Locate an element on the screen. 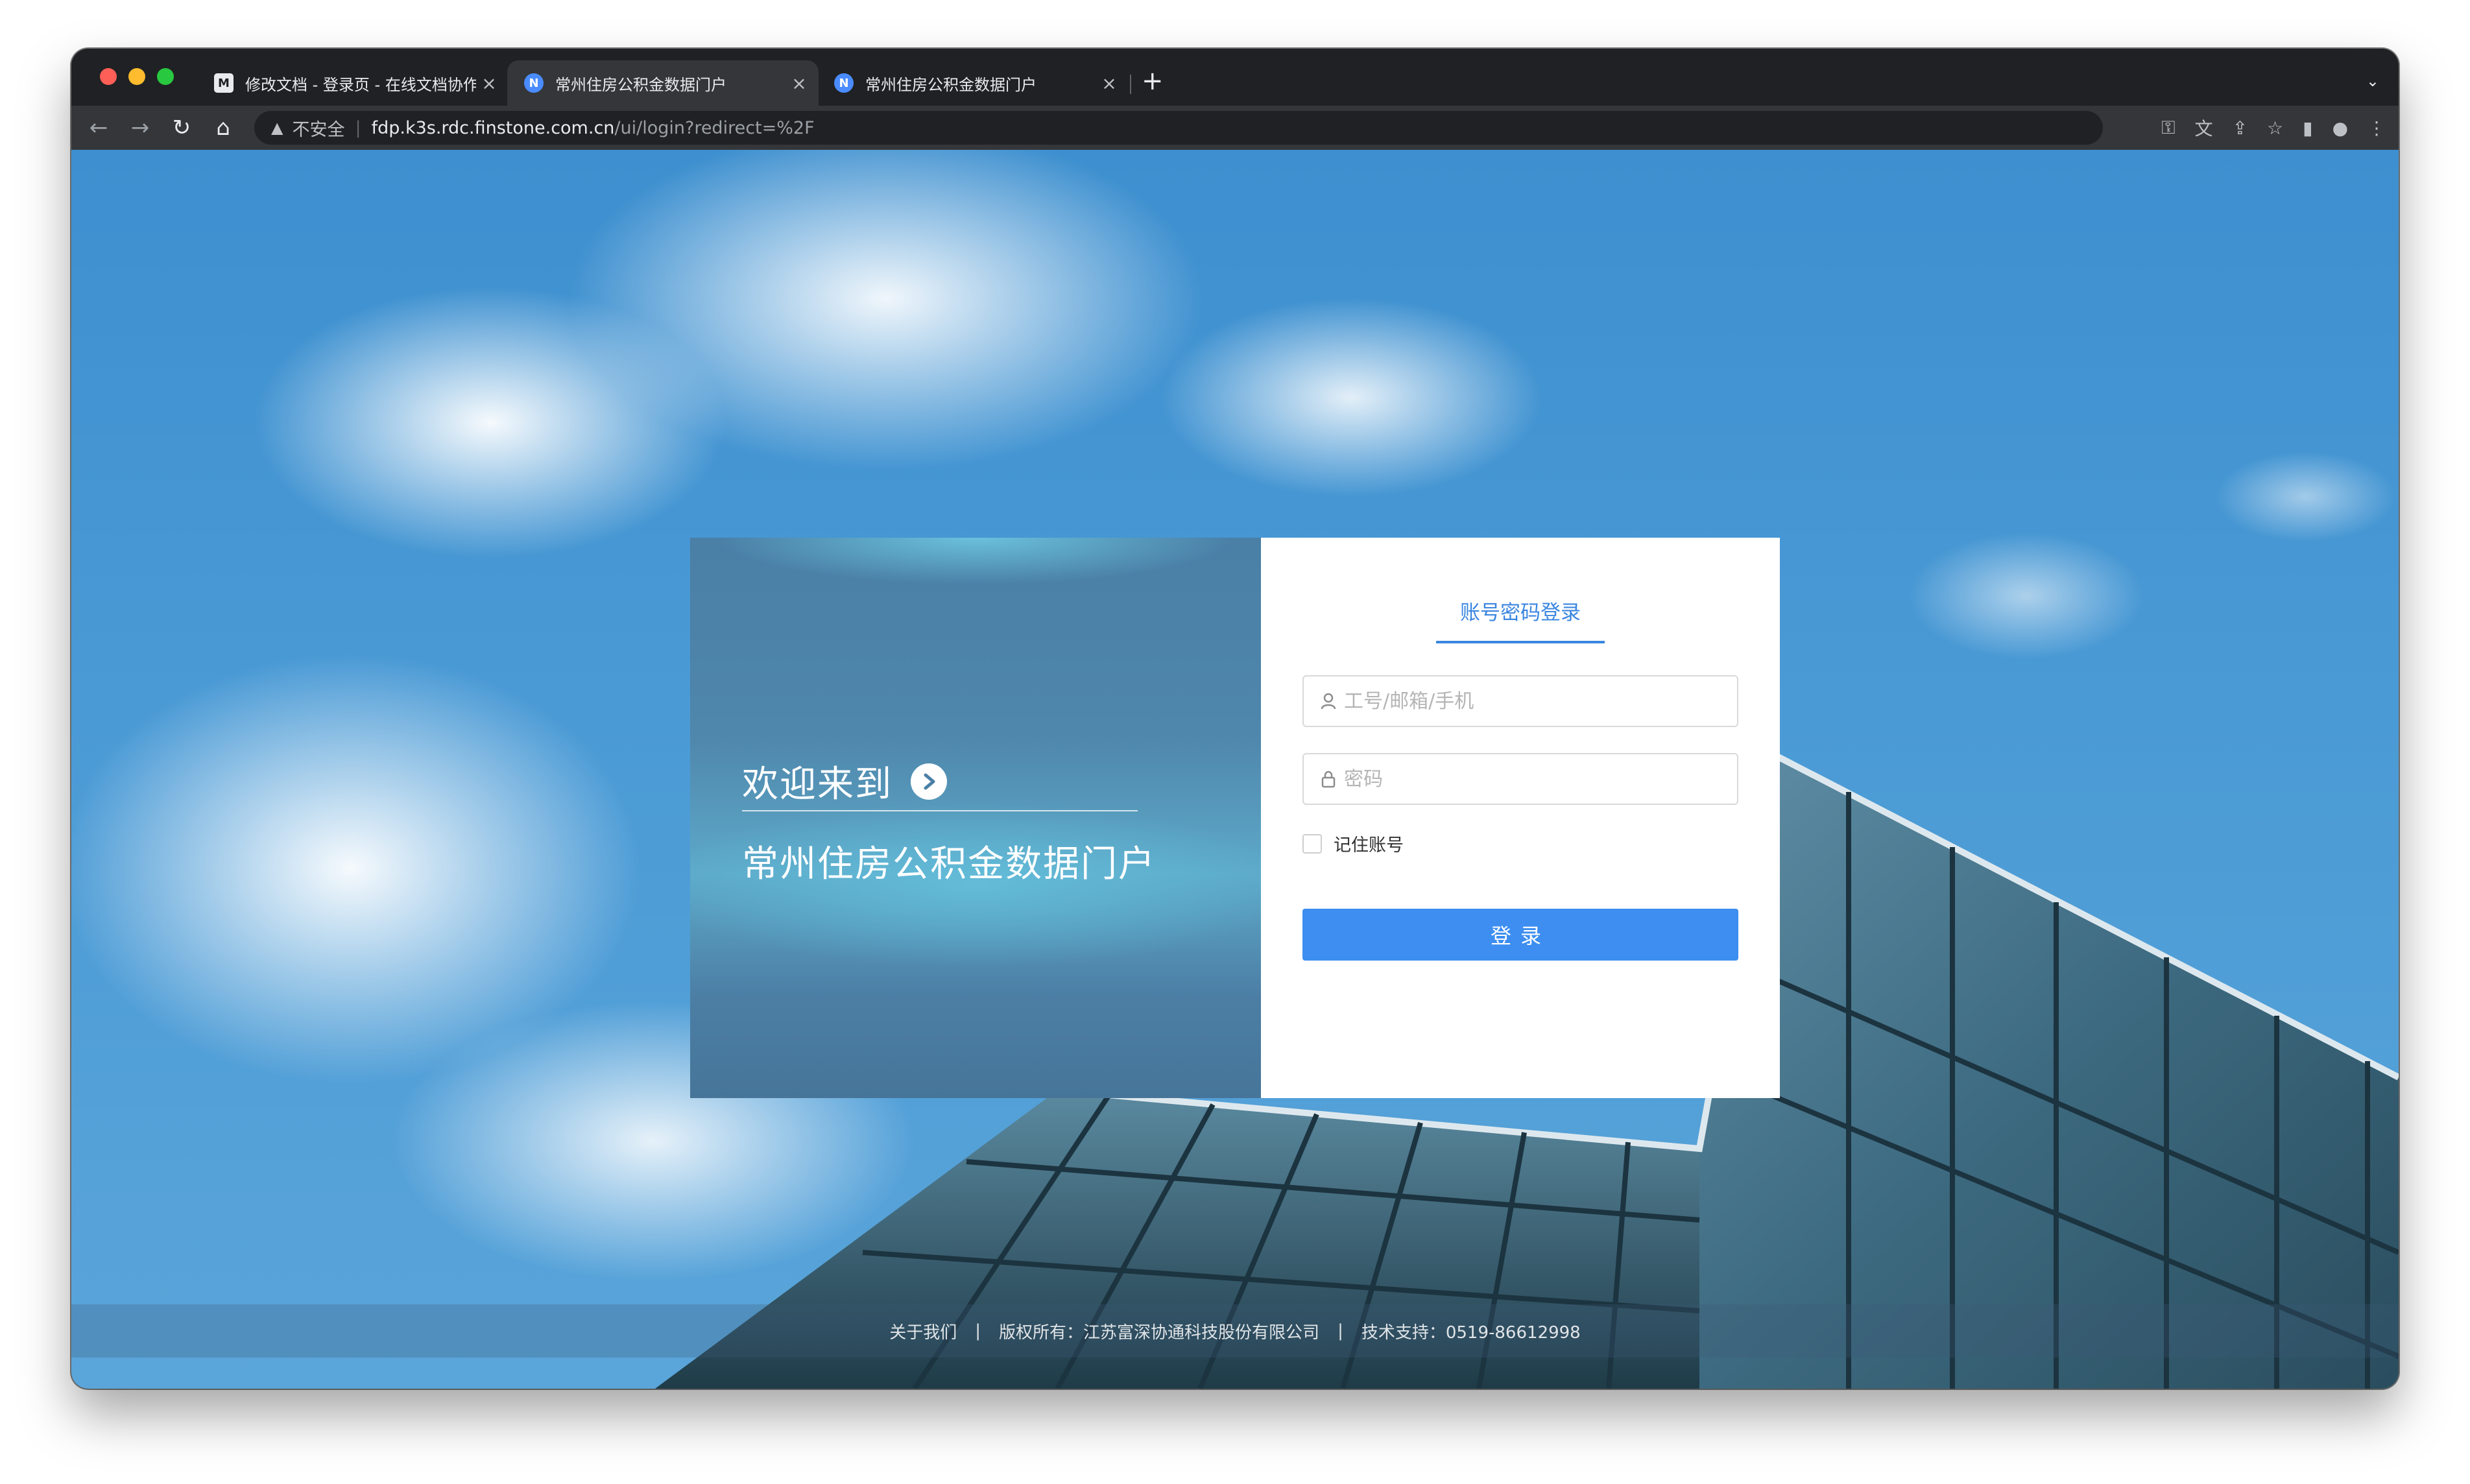 This screenshot has height=1484, width=2470. profile-icon: ● is located at coordinates (2340, 128).